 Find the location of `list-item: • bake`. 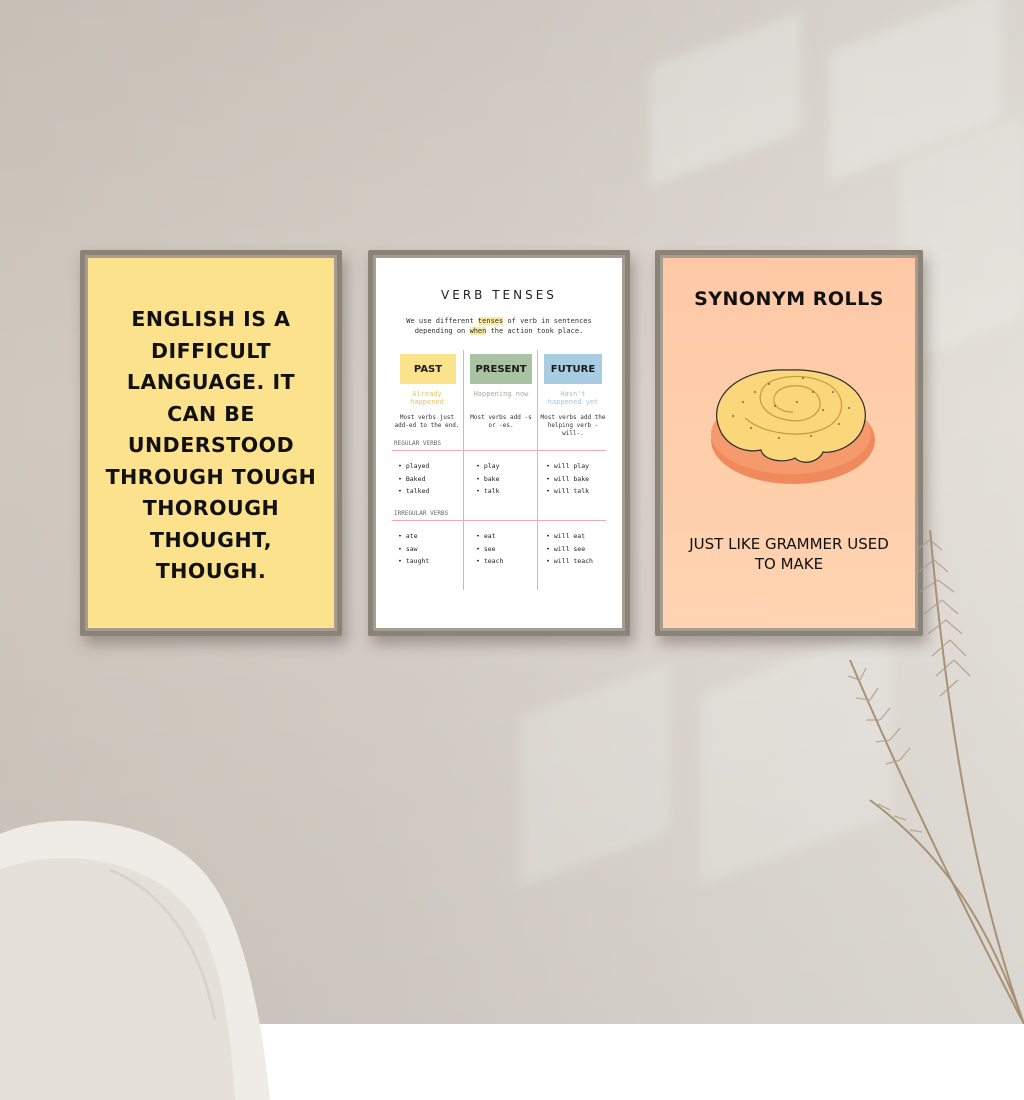

list-item: • bake is located at coordinates (488, 478).